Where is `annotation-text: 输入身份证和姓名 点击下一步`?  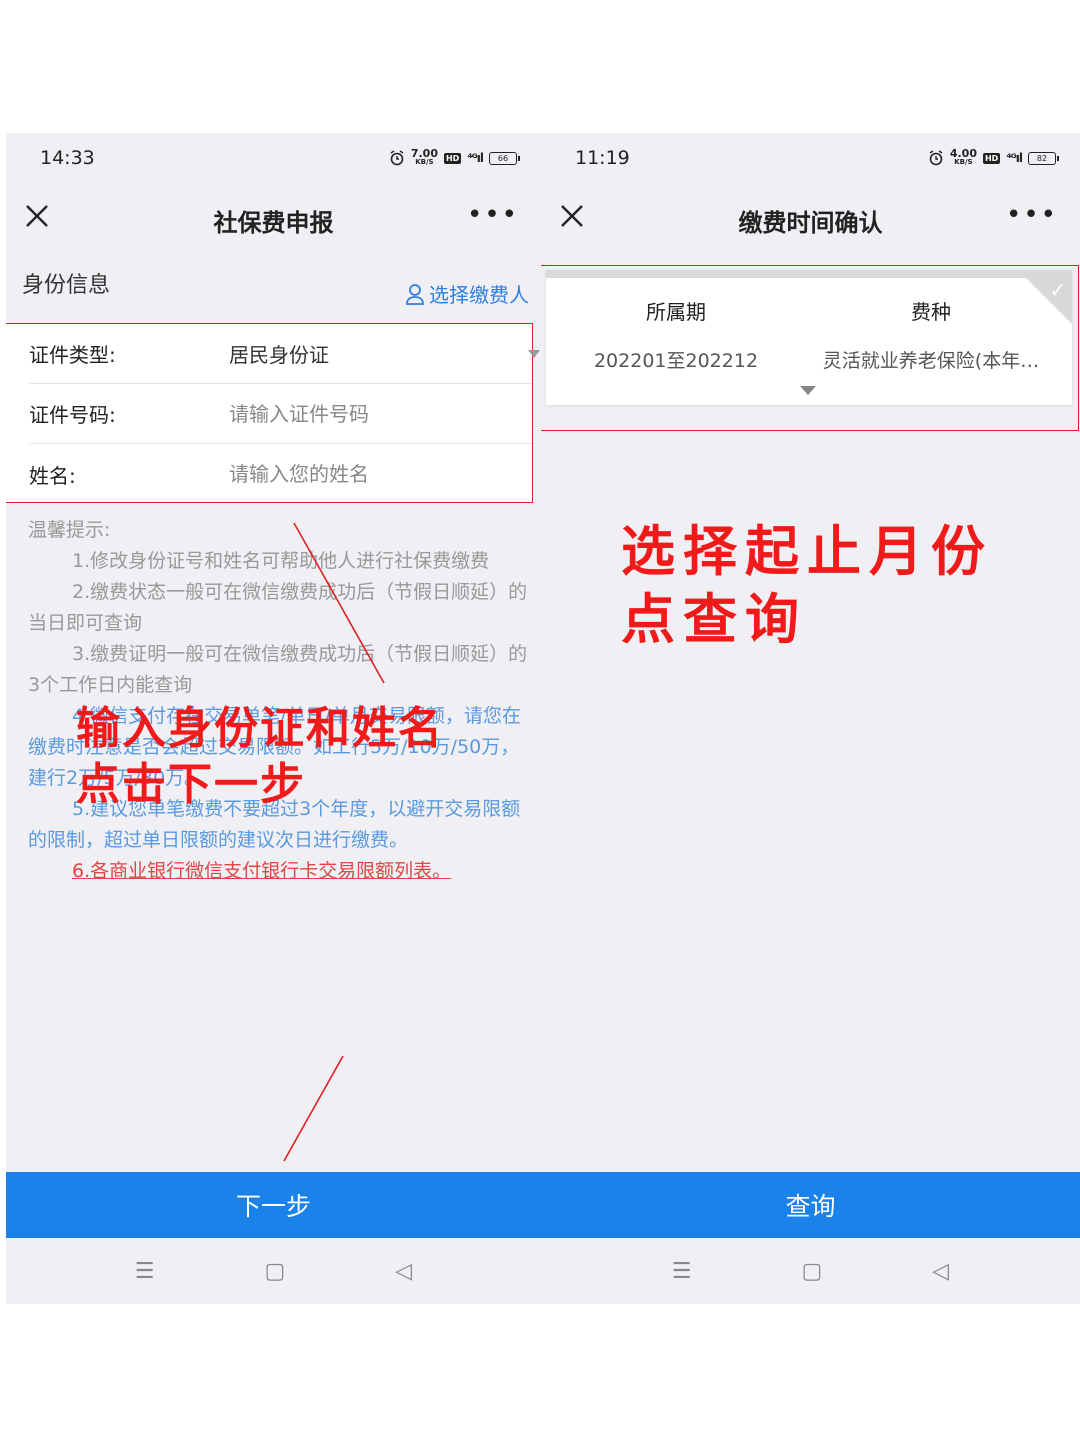 annotation-text: 输入身份证和姓名 点击下一步 is located at coordinates (260, 756).